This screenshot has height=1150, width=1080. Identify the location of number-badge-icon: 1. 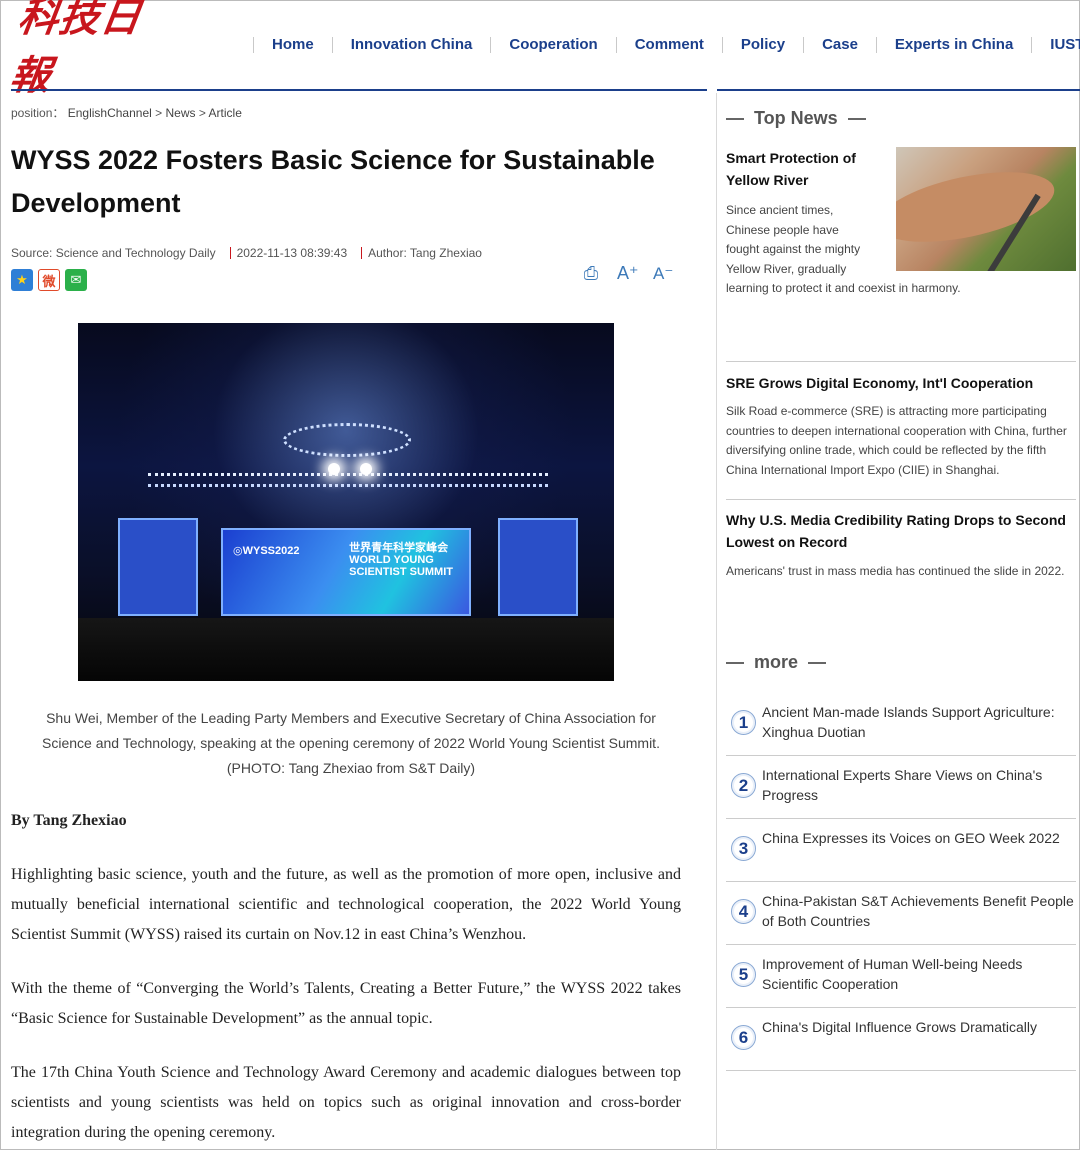
(743, 722).